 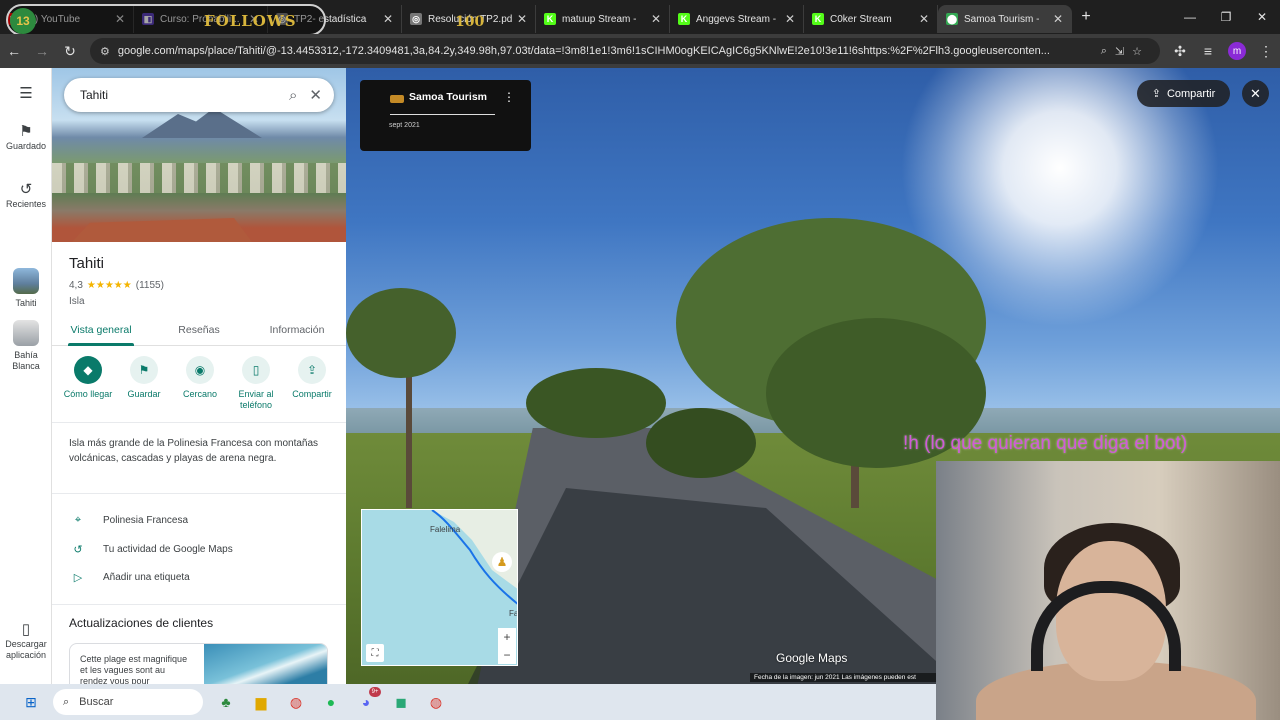 I want to click on tab-reviews: Reseñas, so click(x=199, y=331).